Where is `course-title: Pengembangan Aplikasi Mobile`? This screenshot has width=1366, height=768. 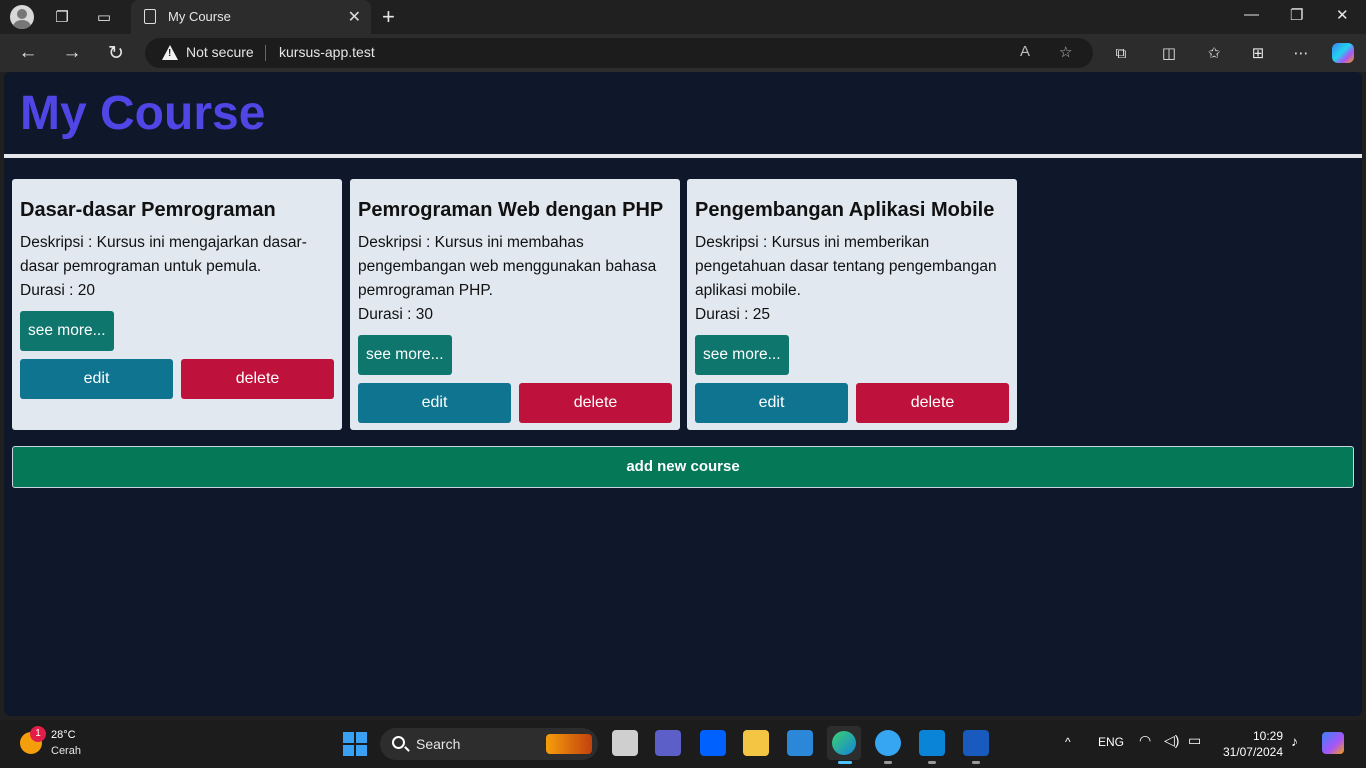
course-title: Pengembangan Aplikasi Mobile is located at coordinates (845, 210).